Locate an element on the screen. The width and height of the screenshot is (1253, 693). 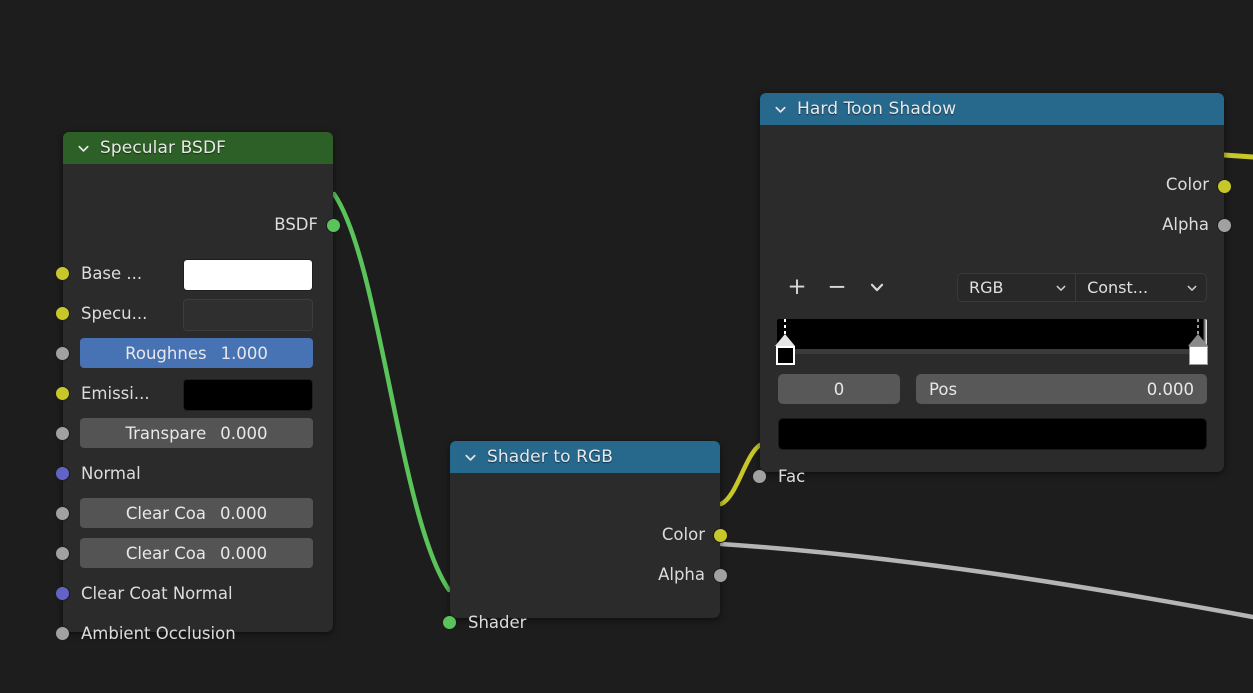
socket-input-normal is located at coordinates (62, 473).